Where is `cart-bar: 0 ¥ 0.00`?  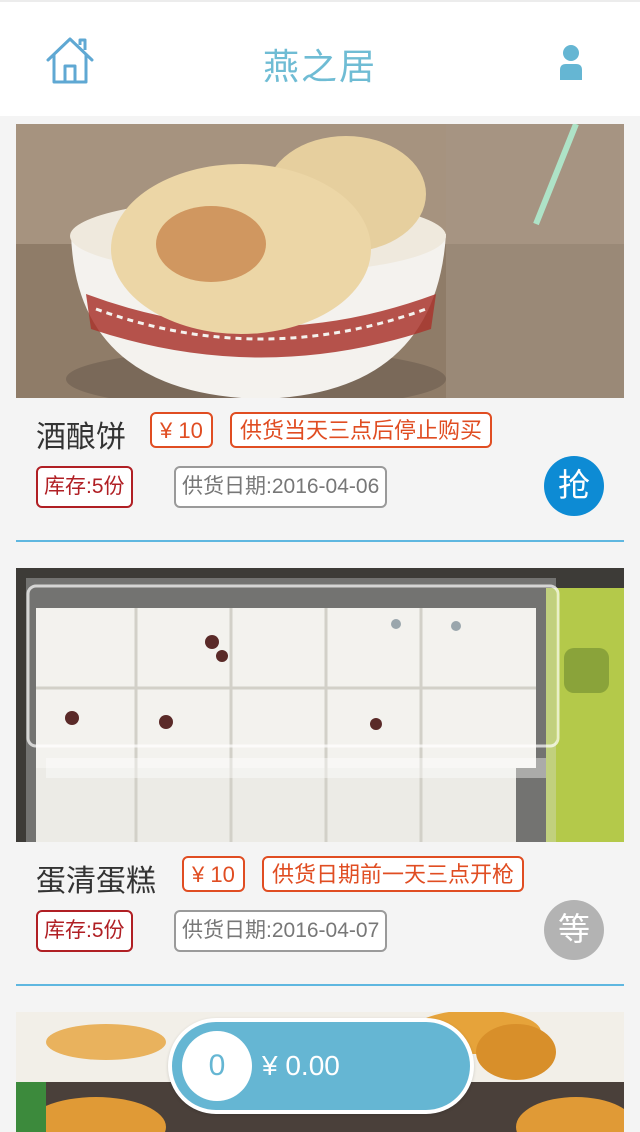
cart-bar: 0 ¥ 0.00 is located at coordinates (321, 1066).